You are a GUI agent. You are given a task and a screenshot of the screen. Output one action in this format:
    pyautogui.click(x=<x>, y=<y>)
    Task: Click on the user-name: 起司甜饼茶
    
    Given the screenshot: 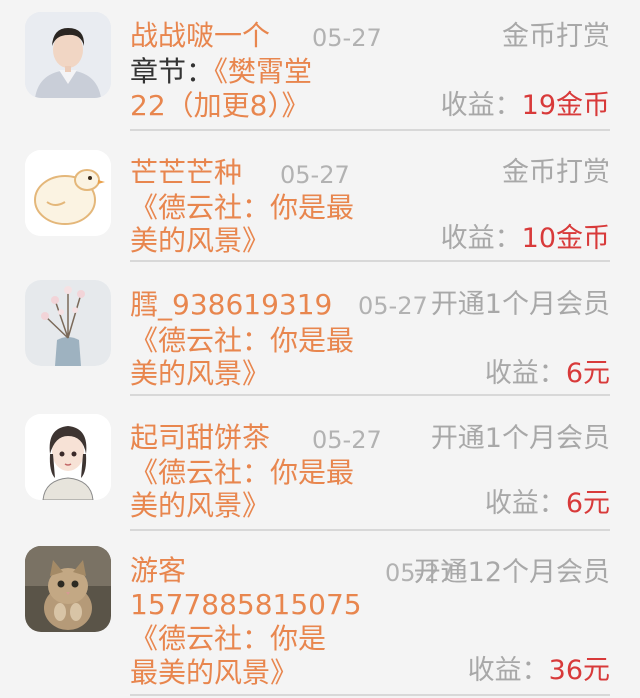 What is the action you would take?
    pyautogui.click(x=200, y=438)
    